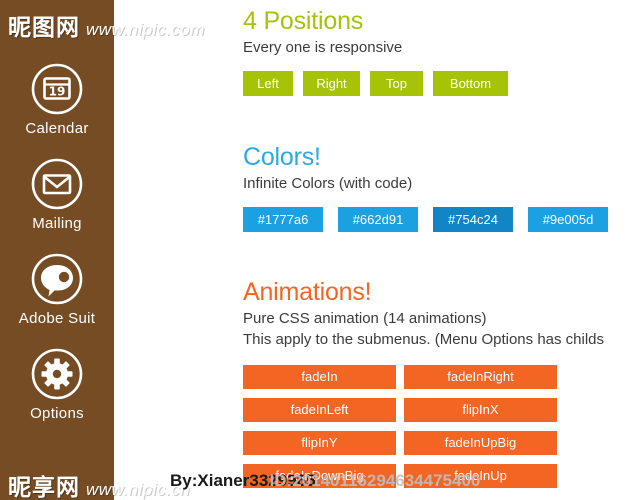 Image resolution: width=636 pixels, height=500 pixels. I want to click on sidebar-item-label: Calendar, so click(57, 128).